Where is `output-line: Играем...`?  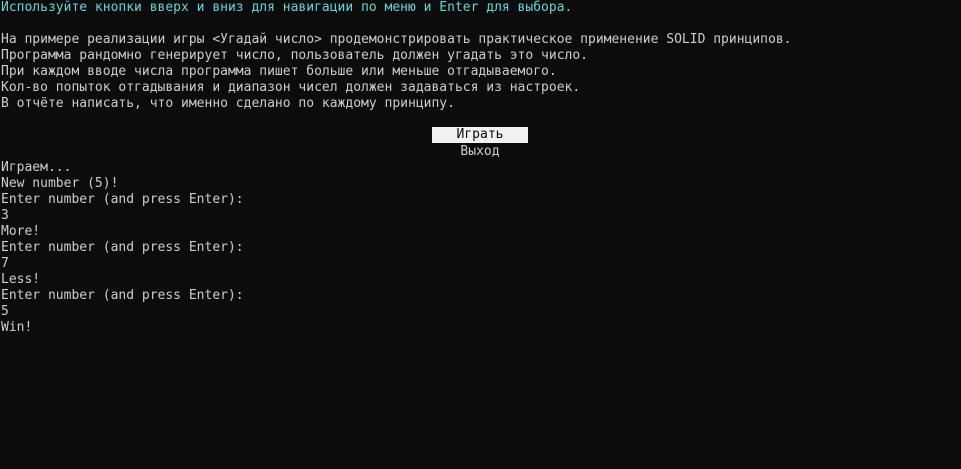
output-line: Играем... is located at coordinates (36, 167).